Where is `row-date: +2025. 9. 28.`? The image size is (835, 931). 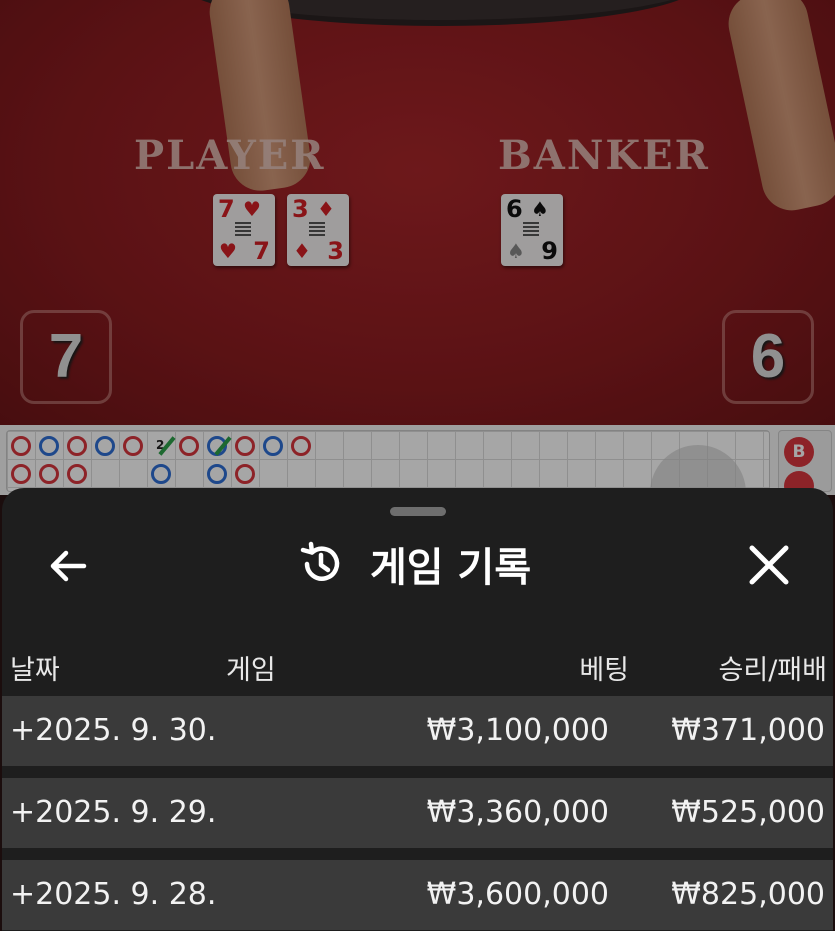 row-date: +2025. 9. 28. is located at coordinates (113, 894).